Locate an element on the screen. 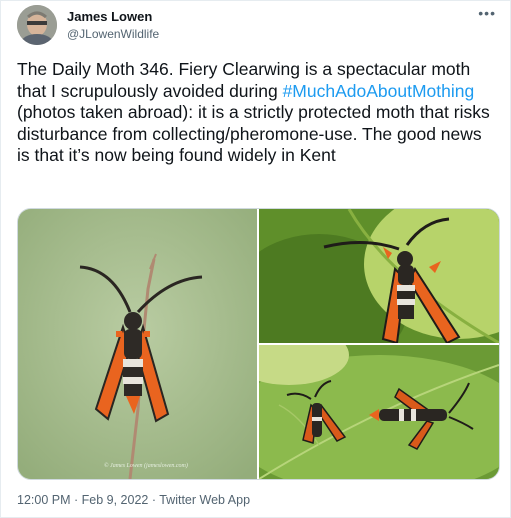  photo-moth-on-leaf-top is located at coordinates (379, 276).